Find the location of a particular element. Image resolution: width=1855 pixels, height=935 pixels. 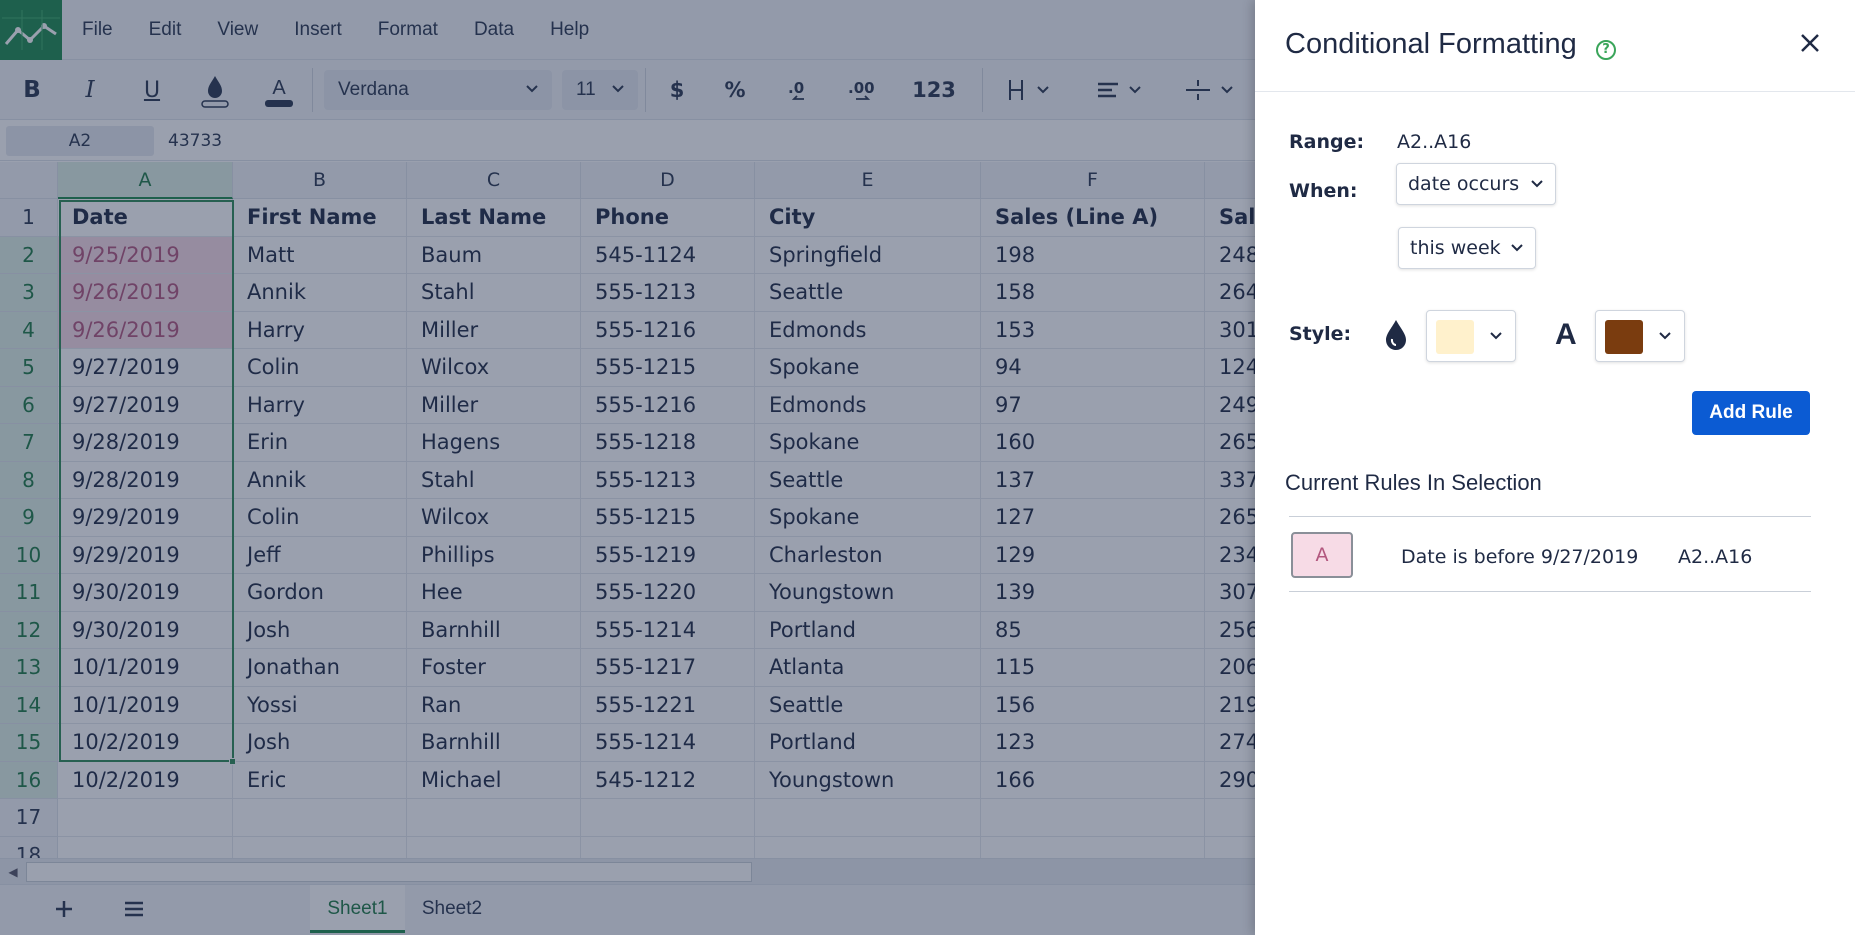

condition-select: date occurs is located at coordinates (1476, 184).